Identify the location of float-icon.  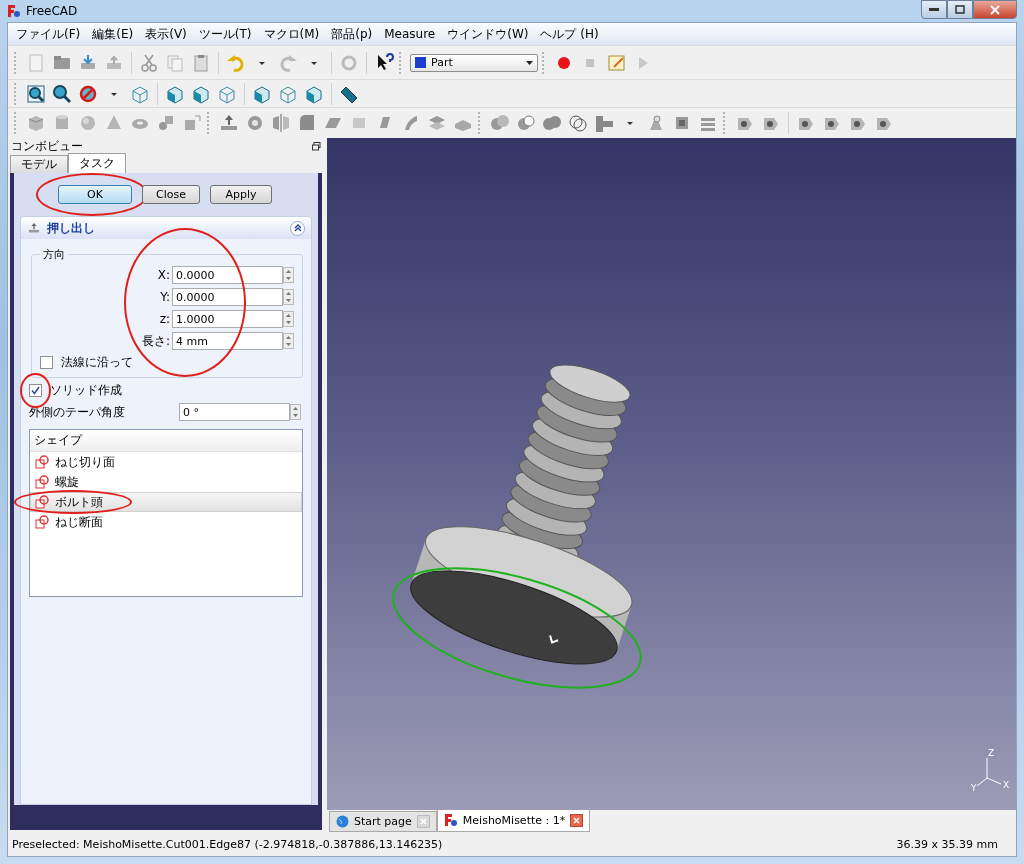
(316, 146).